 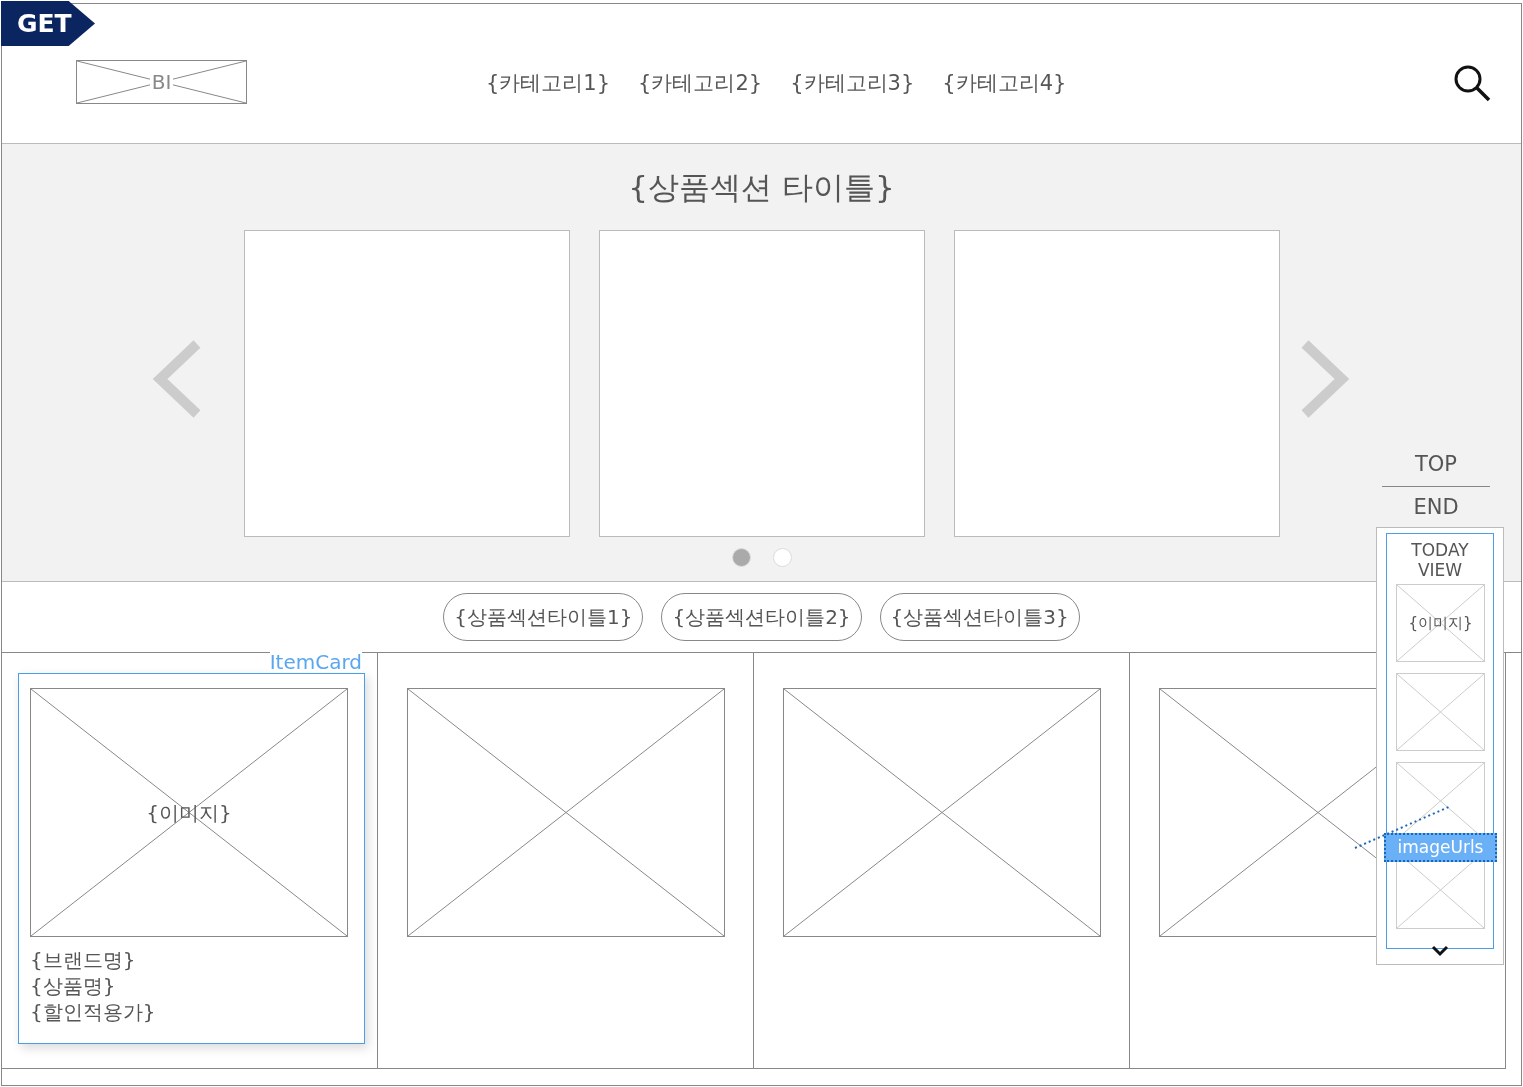 I want to click on thumbnail-placeholder, so click(x=1440, y=712).